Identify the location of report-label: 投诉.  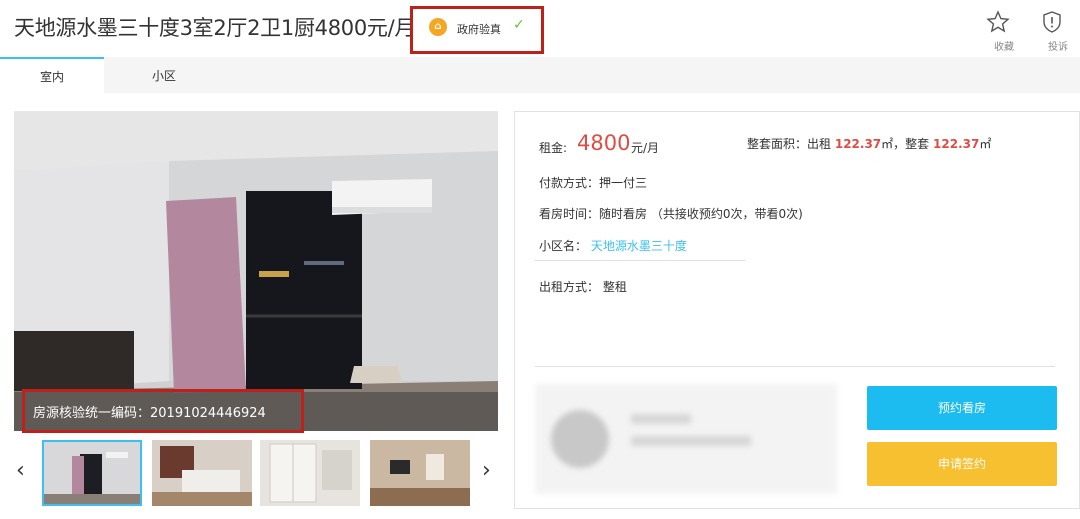
(1058, 47).